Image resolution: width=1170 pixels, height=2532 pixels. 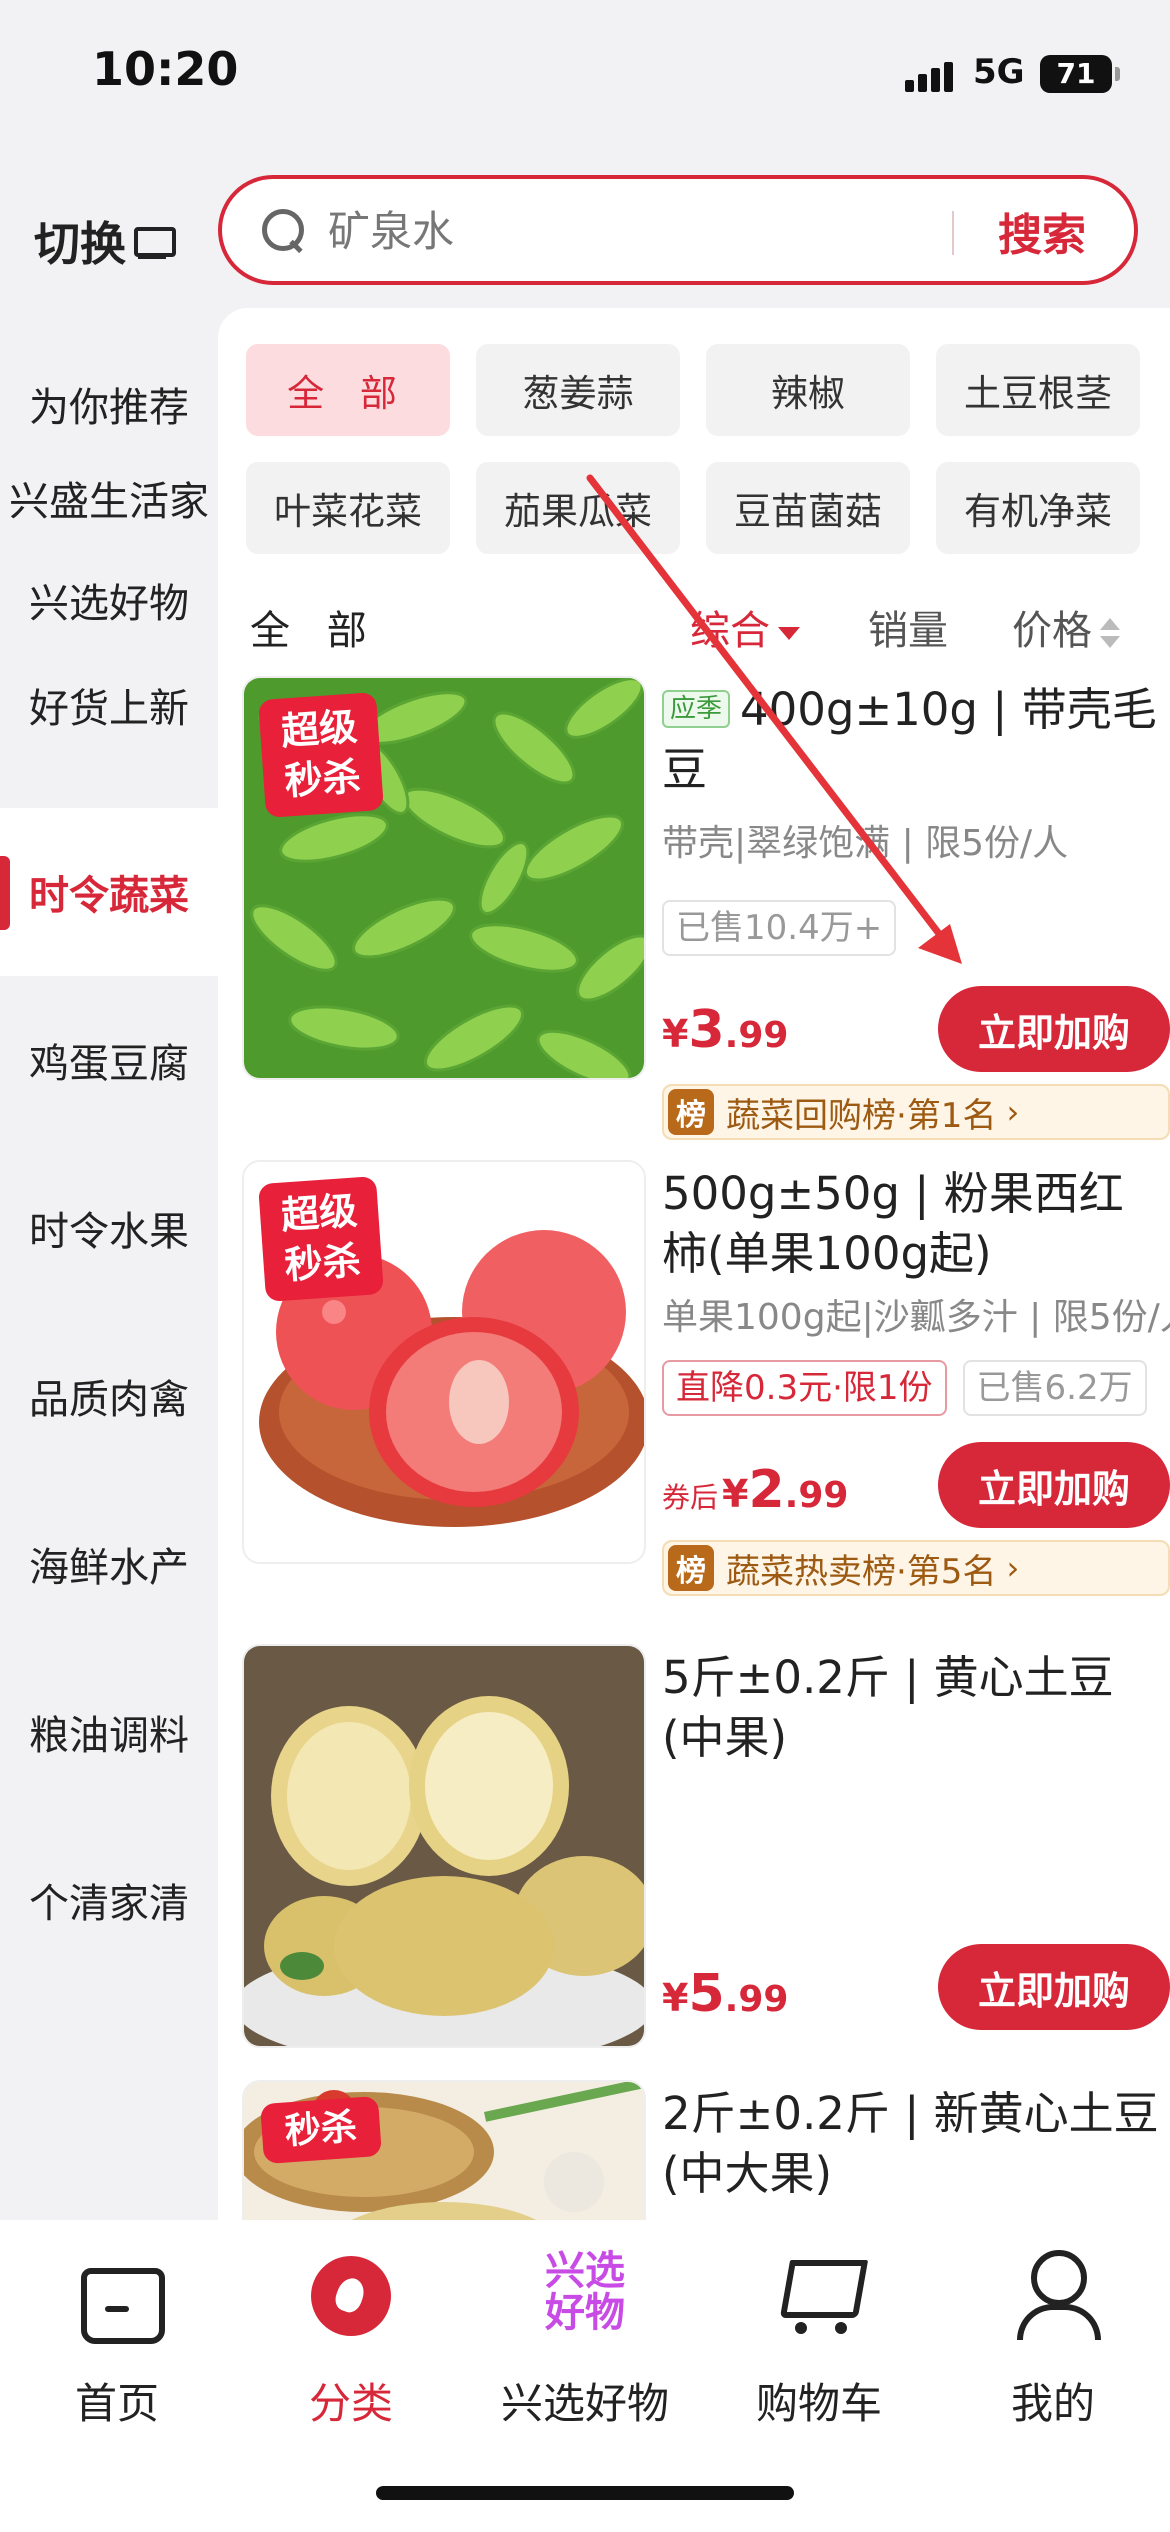 What do you see at coordinates (628, 231) in the screenshot?
I see `search-input` at bounding box center [628, 231].